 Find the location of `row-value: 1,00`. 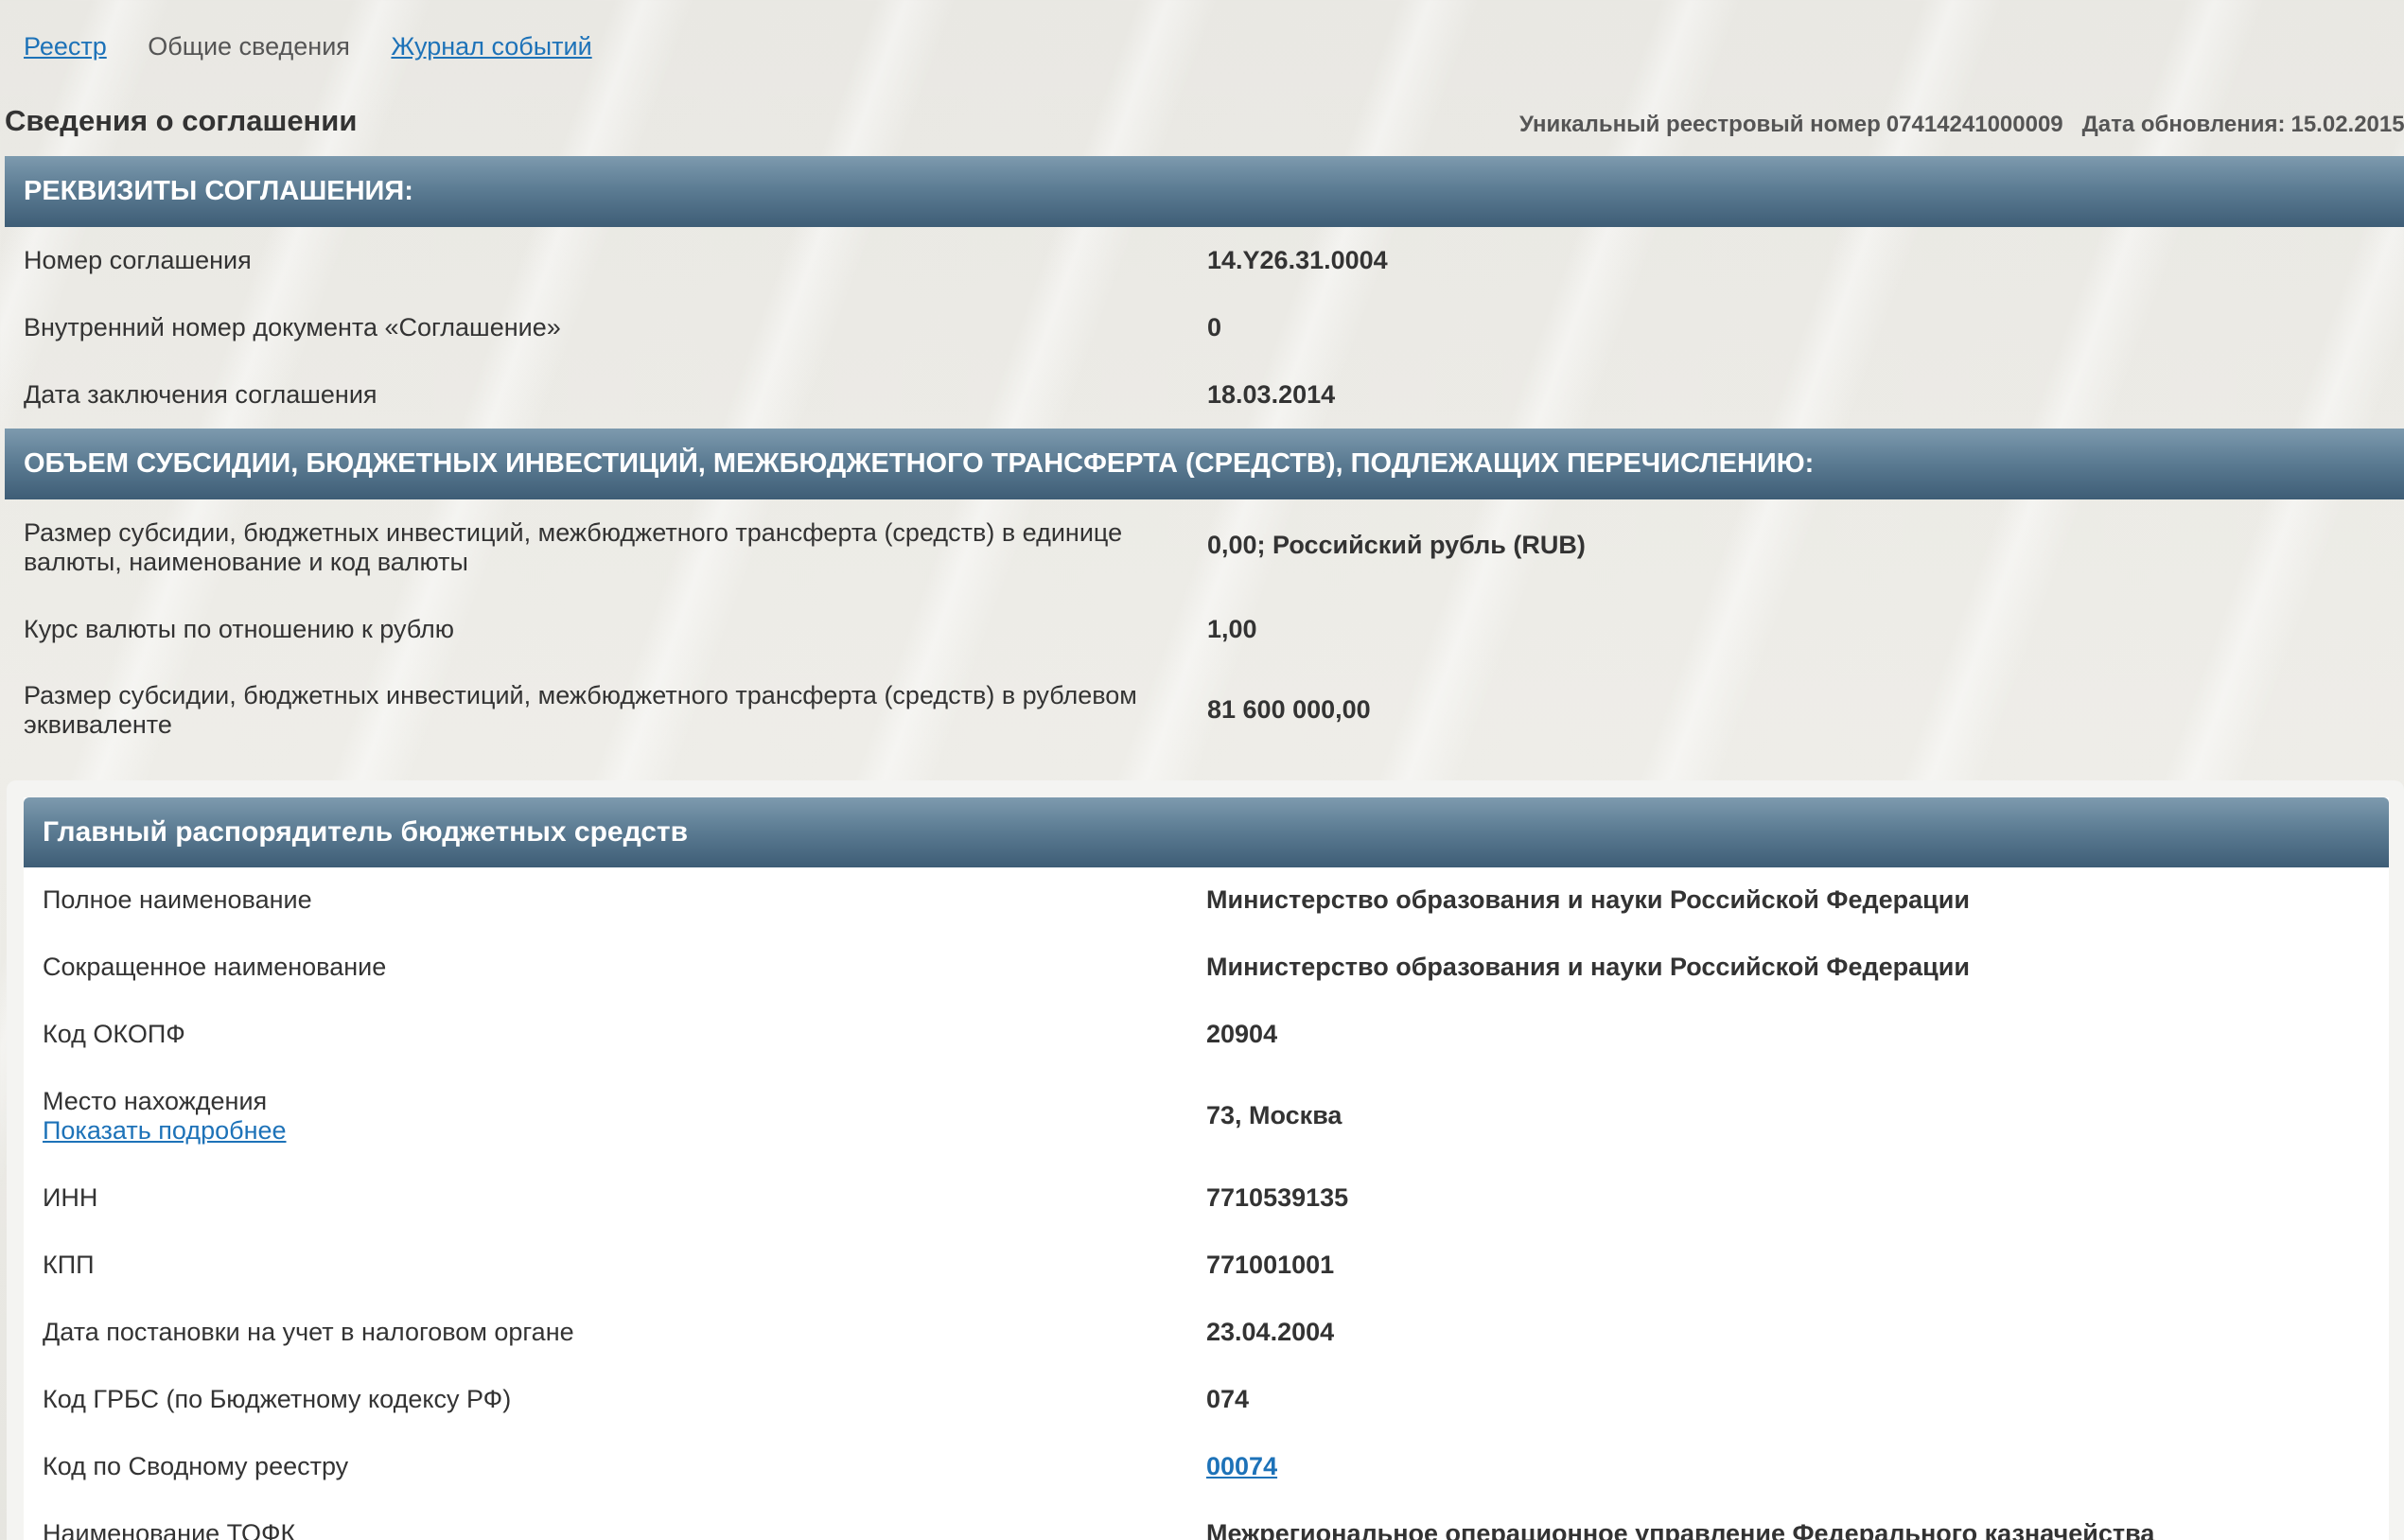

row-value: 1,00 is located at coordinates (1232, 629).